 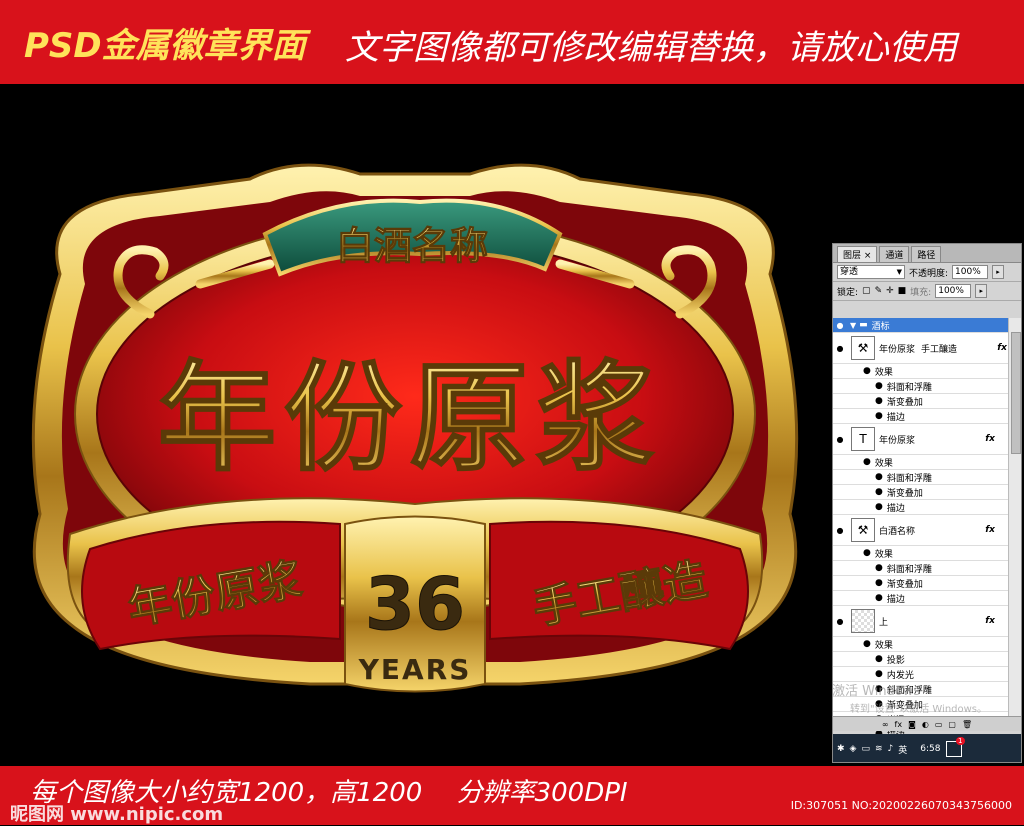 What do you see at coordinates (970, 272) in the screenshot?
I see `opacity-input: 100%` at bounding box center [970, 272].